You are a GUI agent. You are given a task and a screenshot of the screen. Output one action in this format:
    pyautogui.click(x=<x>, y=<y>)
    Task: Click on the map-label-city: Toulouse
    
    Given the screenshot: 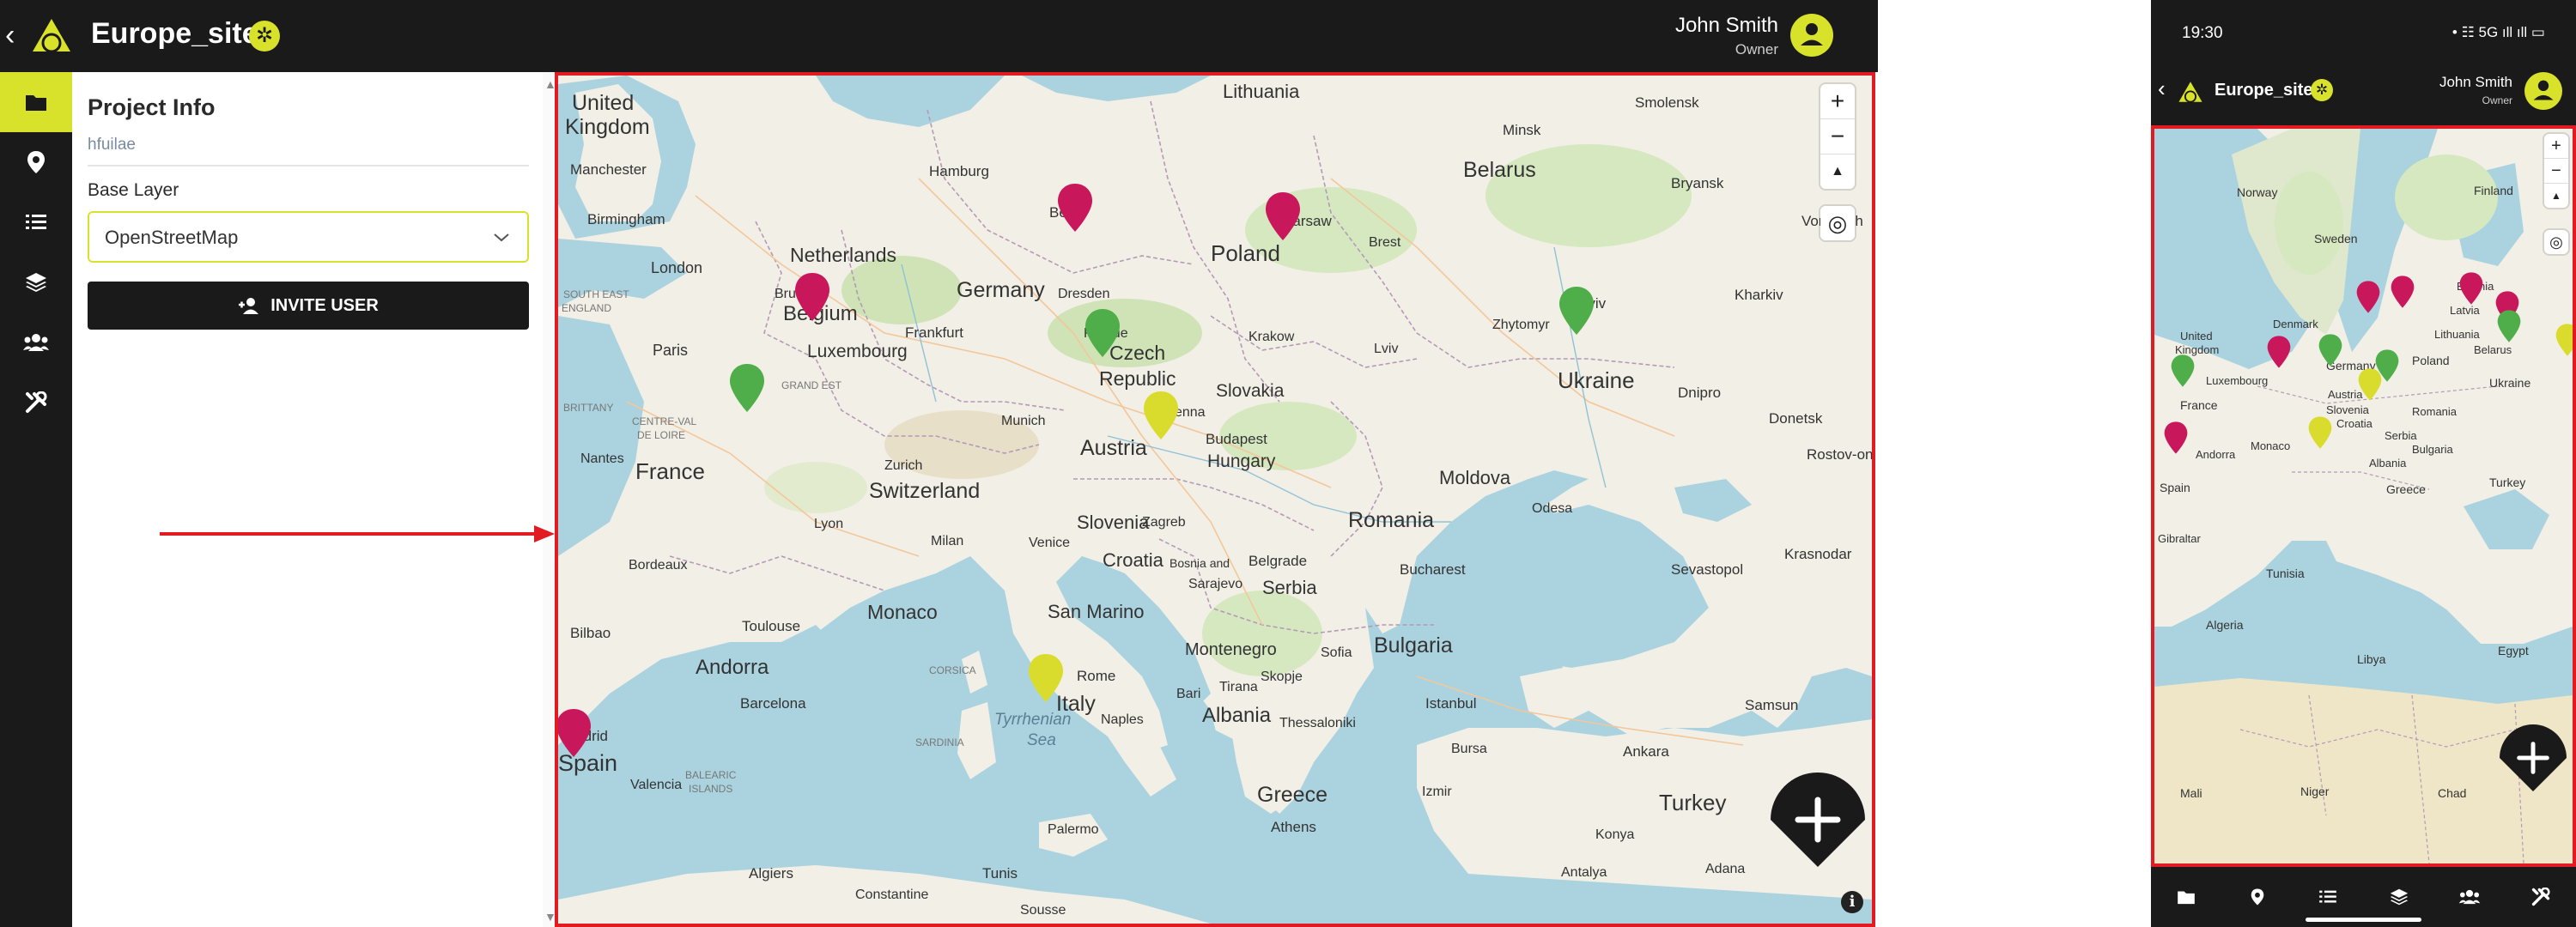 What is the action you would take?
    pyautogui.click(x=771, y=626)
    